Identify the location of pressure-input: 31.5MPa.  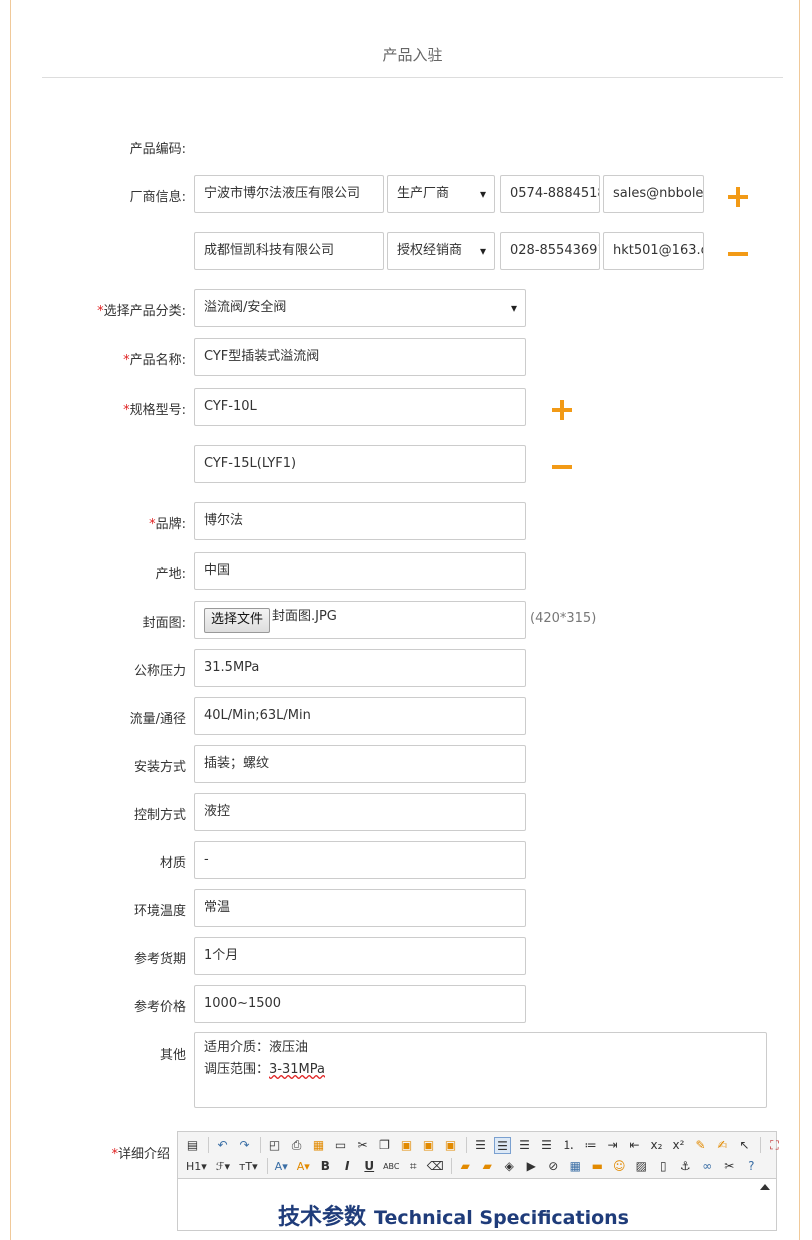
(360, 668).